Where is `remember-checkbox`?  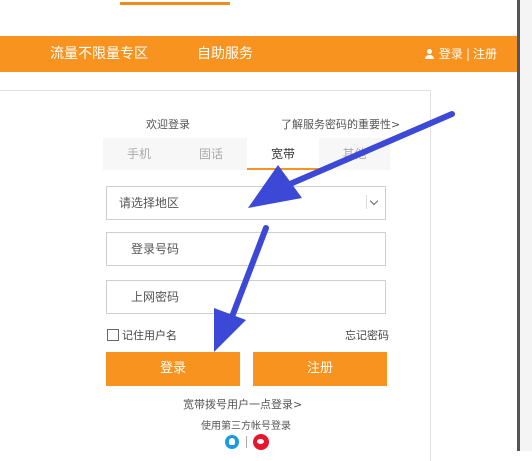
remember-checkbox is located at coordinates (113, 335).